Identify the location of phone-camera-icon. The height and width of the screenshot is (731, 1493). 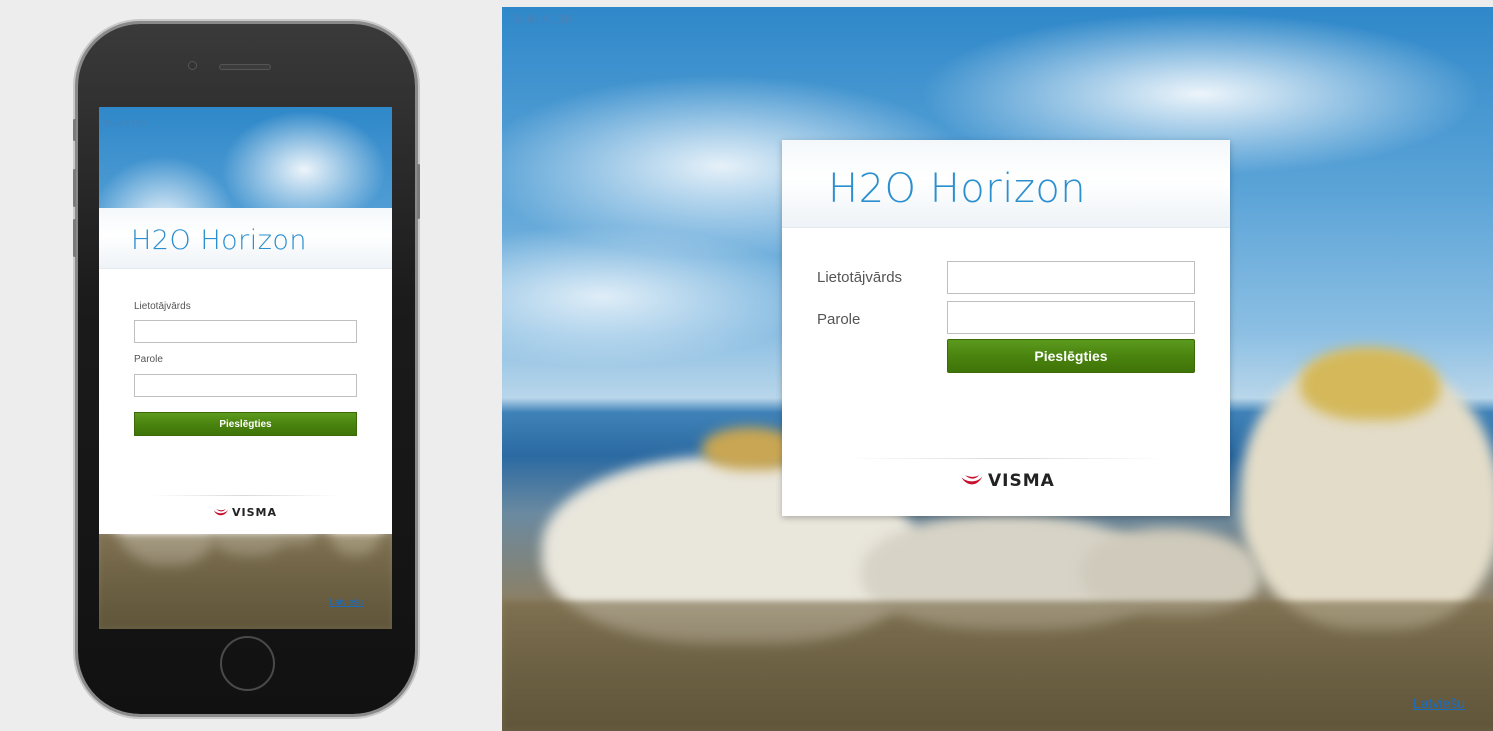
(192, 65).